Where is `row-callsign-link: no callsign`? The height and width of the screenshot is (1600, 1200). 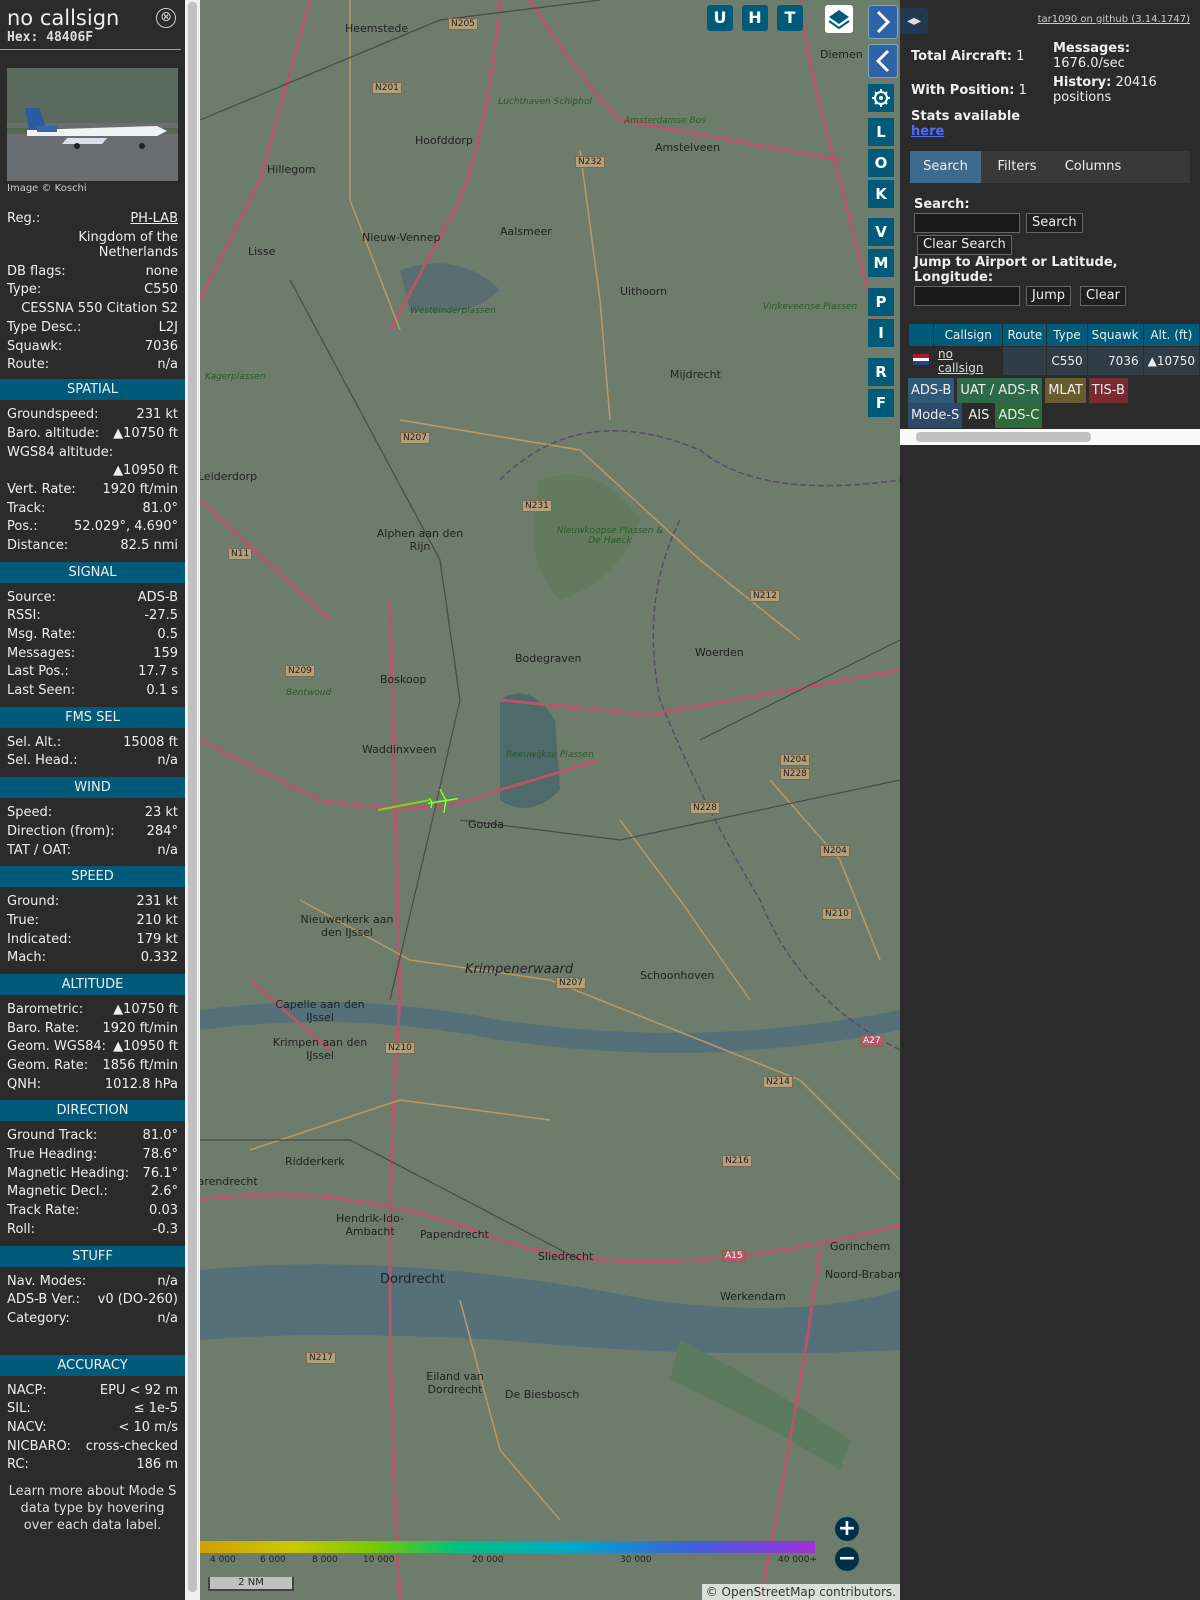
row-callsign-link: no callsign is located at coordinates (960, 361).